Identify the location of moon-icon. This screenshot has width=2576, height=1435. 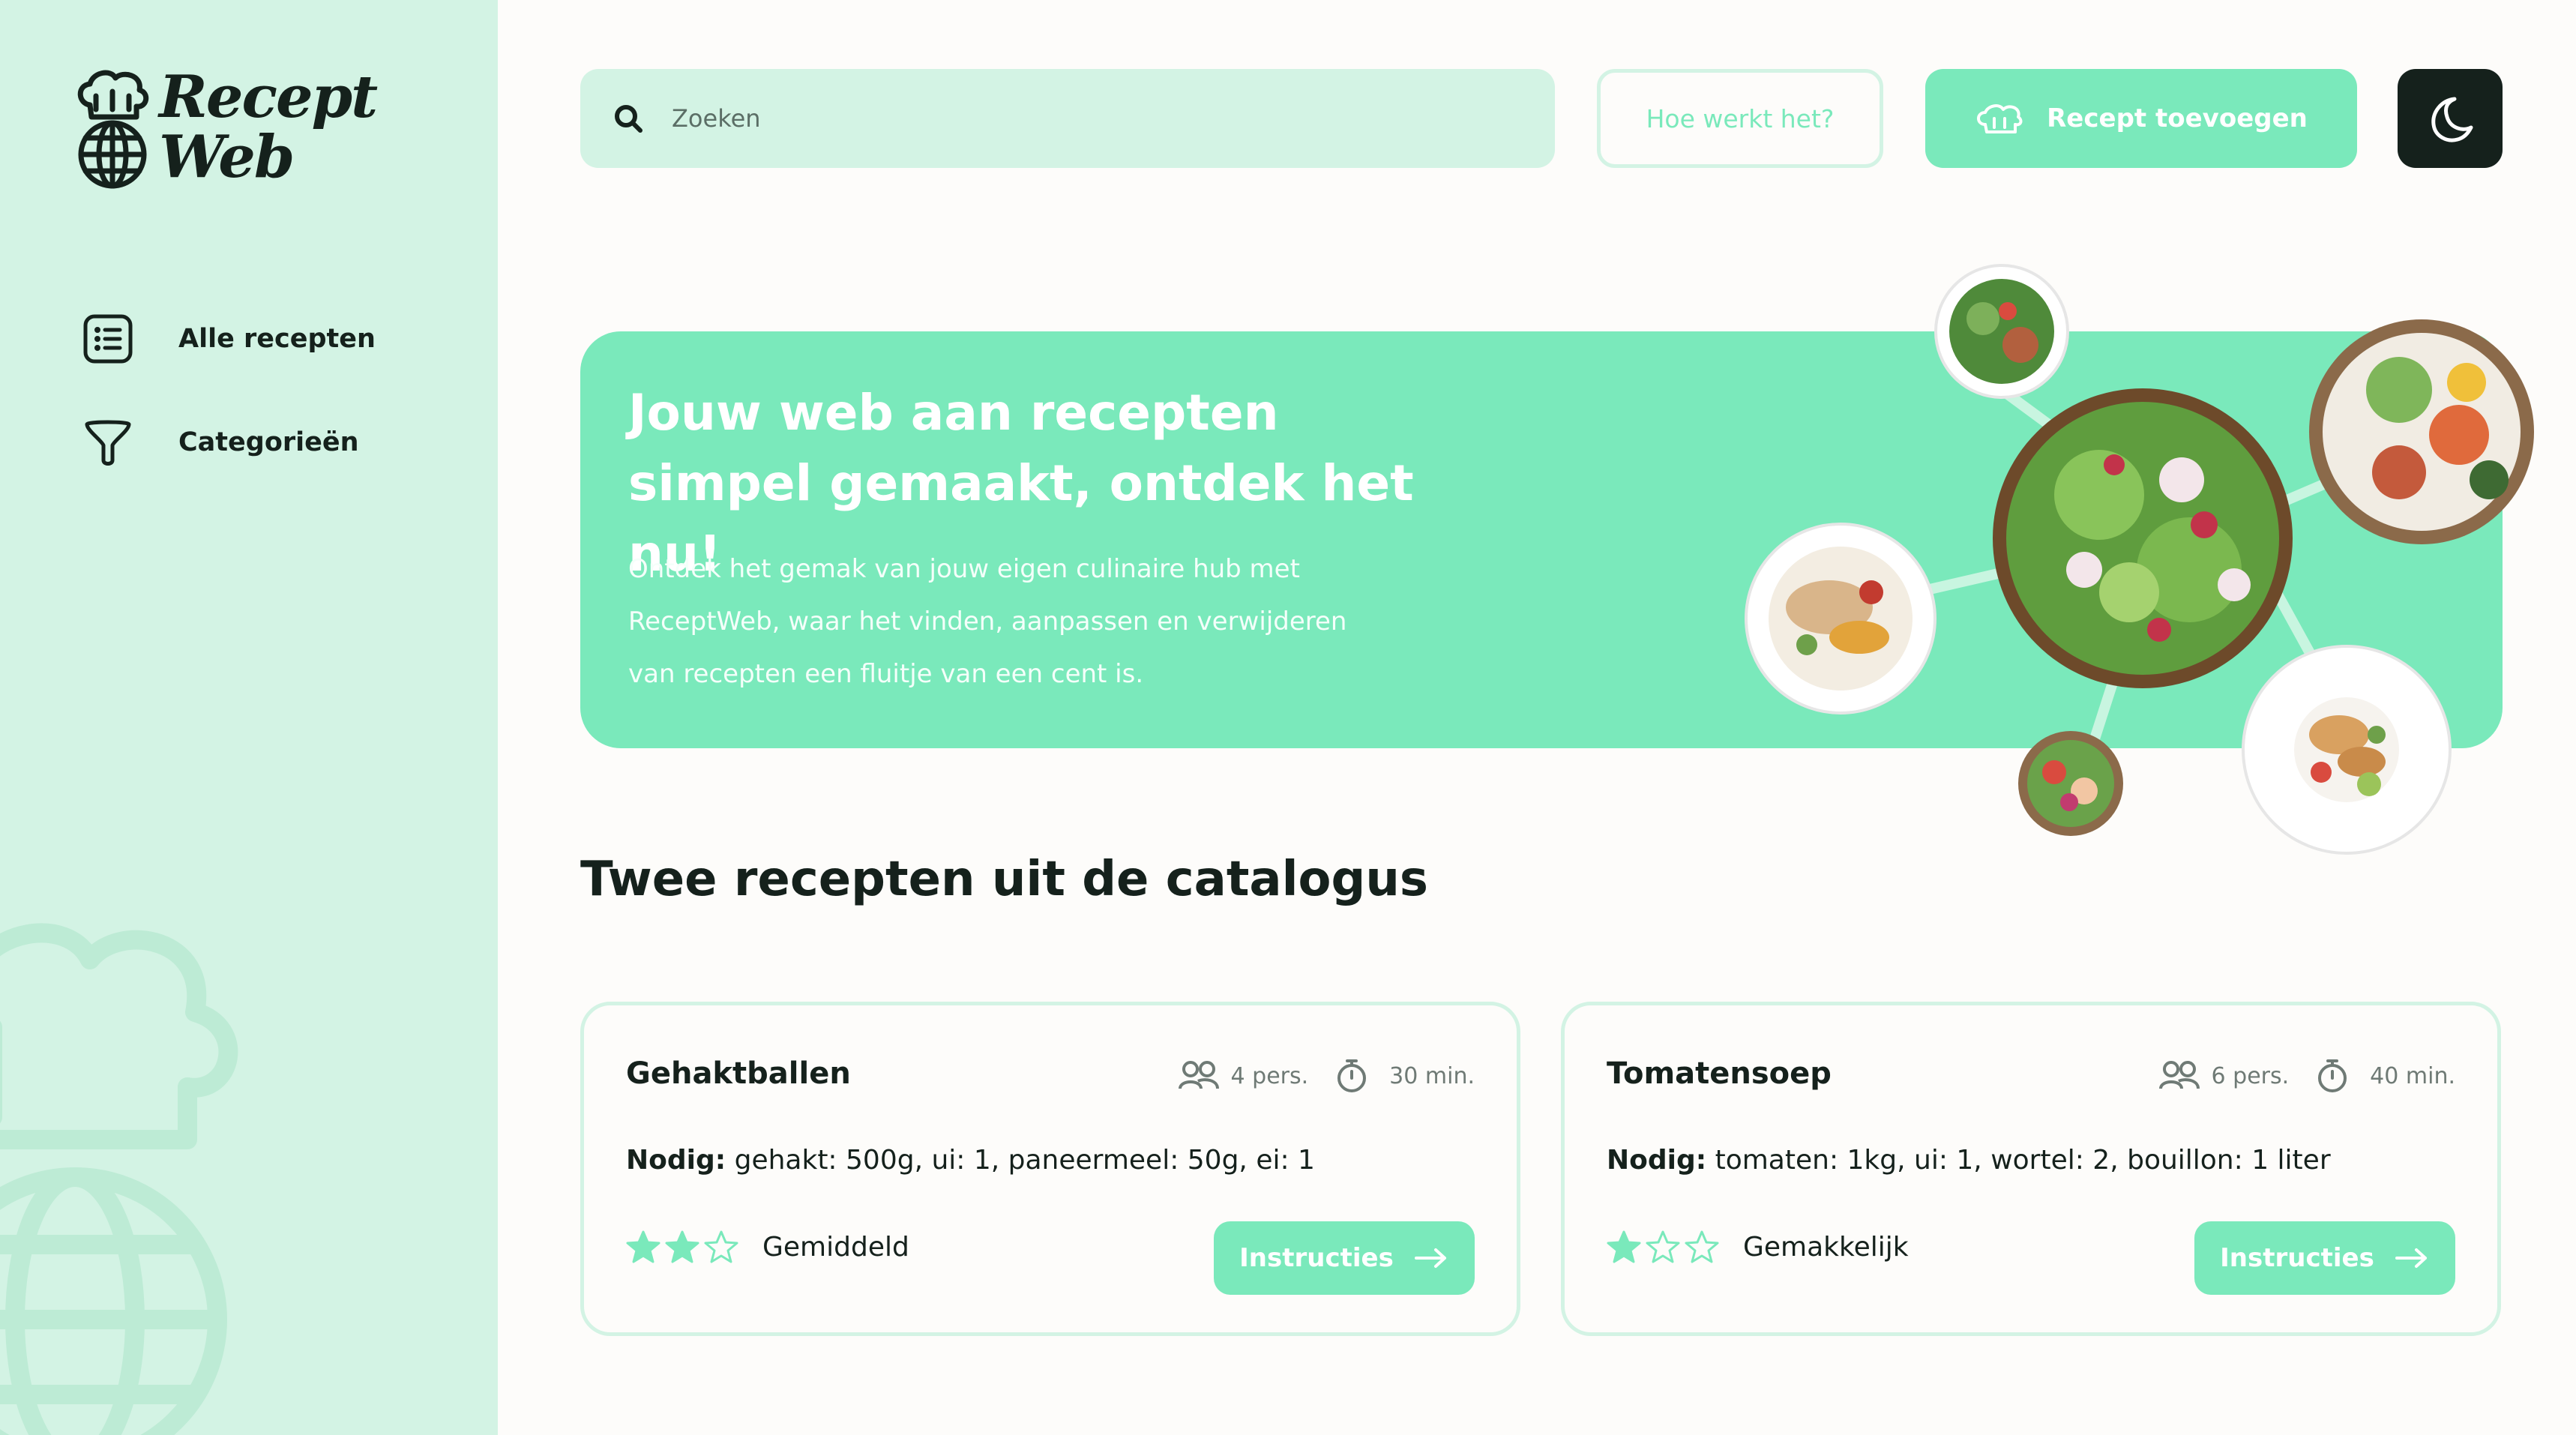
(2452, 119).